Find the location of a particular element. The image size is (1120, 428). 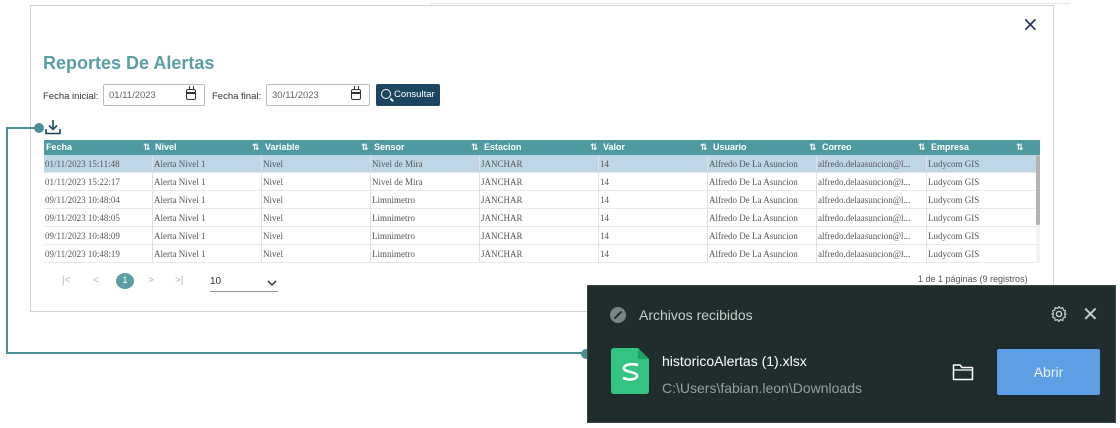

col-empresa: Empresa is located at coordinates (950, 147).